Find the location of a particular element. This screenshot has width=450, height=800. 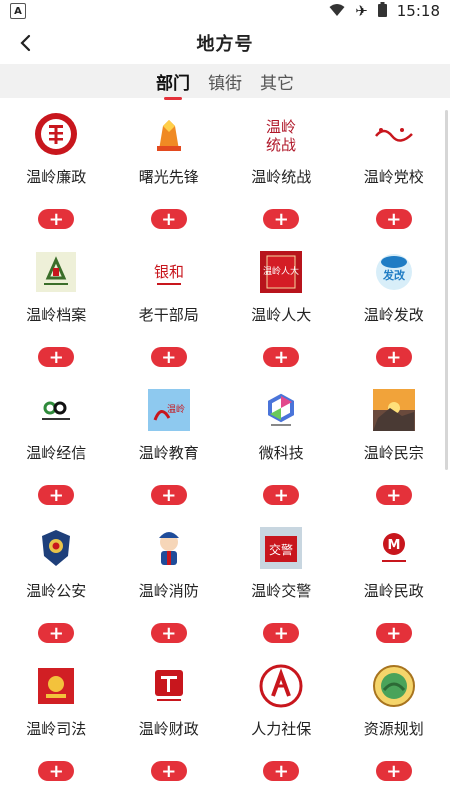

svg-text: M is located at coordinates (393, 545).